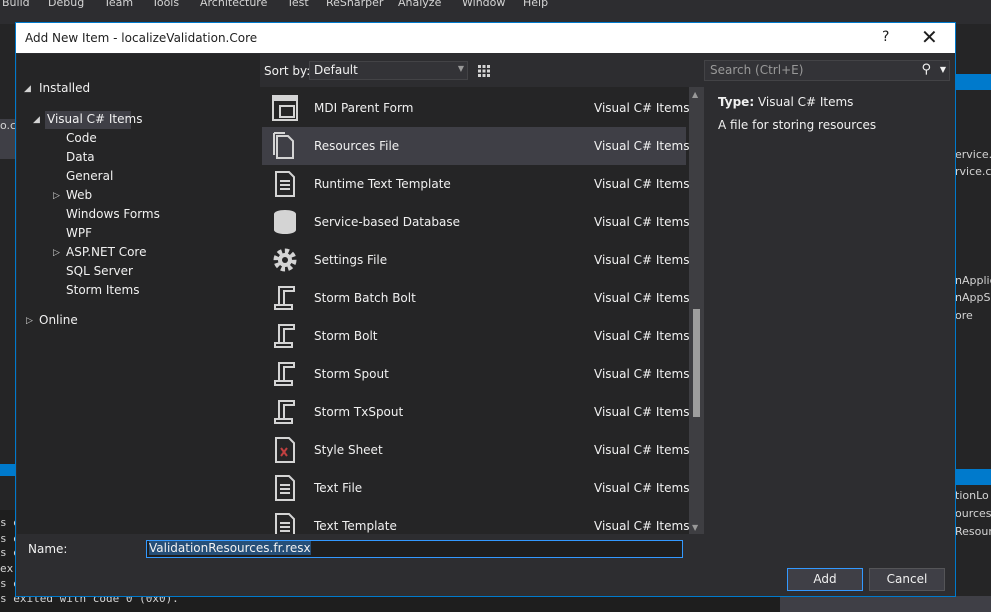  Describe the element at coordinates (973, 513) in the screenshot. I see `solution-item: ources` at that location.